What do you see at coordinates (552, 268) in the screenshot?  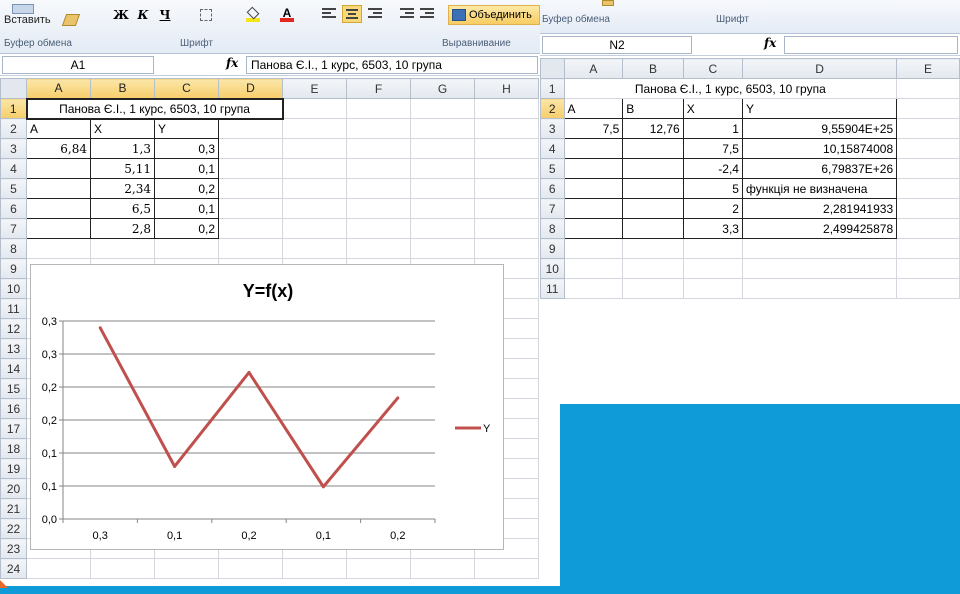 I see `row-header: 10` at bounding box center [552, 268].